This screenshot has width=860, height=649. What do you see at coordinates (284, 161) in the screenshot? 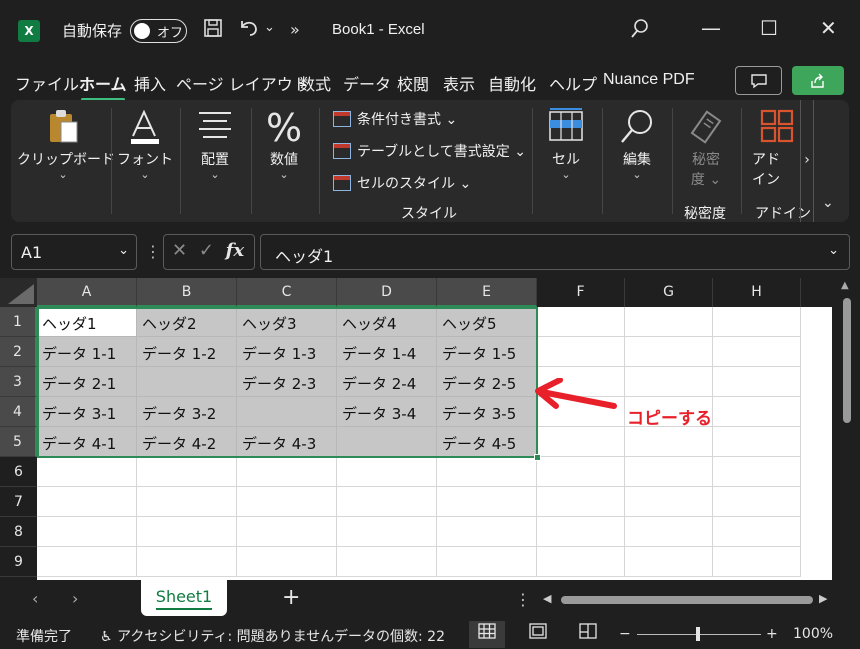
I see `number-button: % 数値 ⌄` at bounding box center [284, 161].